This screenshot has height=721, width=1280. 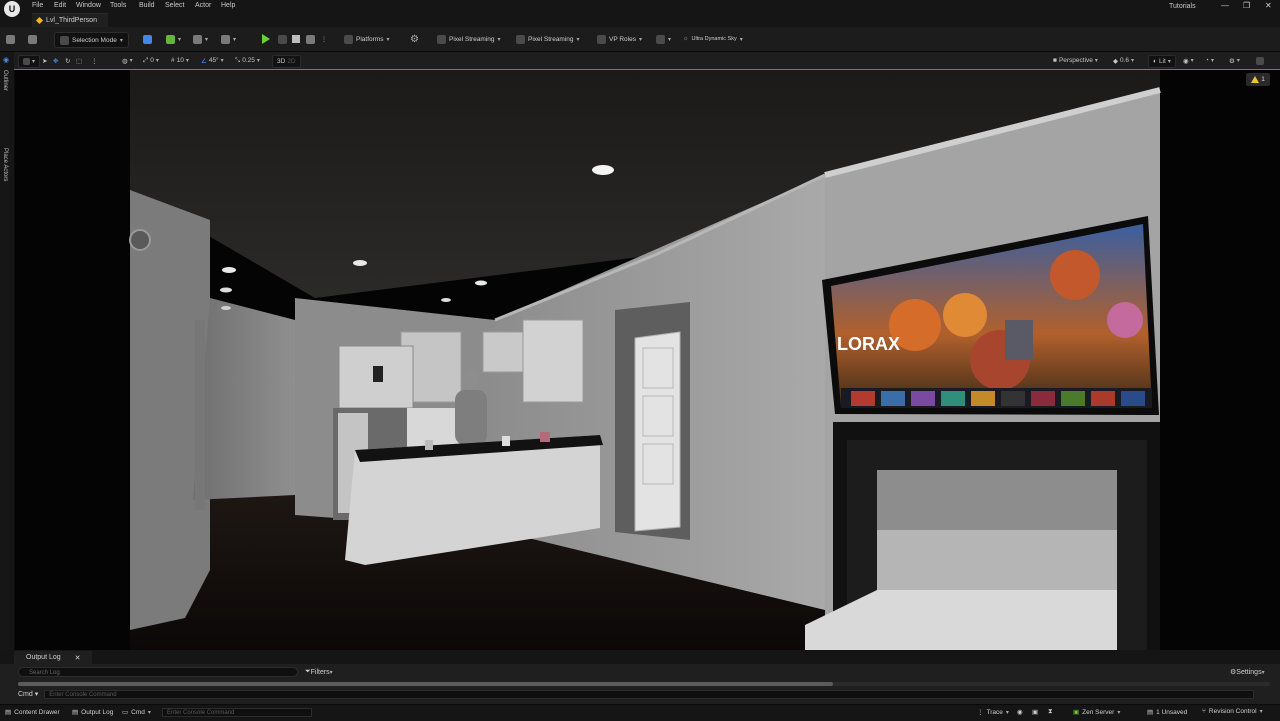 I want to click on move-icon: ✥, so click(x=55, y=60).